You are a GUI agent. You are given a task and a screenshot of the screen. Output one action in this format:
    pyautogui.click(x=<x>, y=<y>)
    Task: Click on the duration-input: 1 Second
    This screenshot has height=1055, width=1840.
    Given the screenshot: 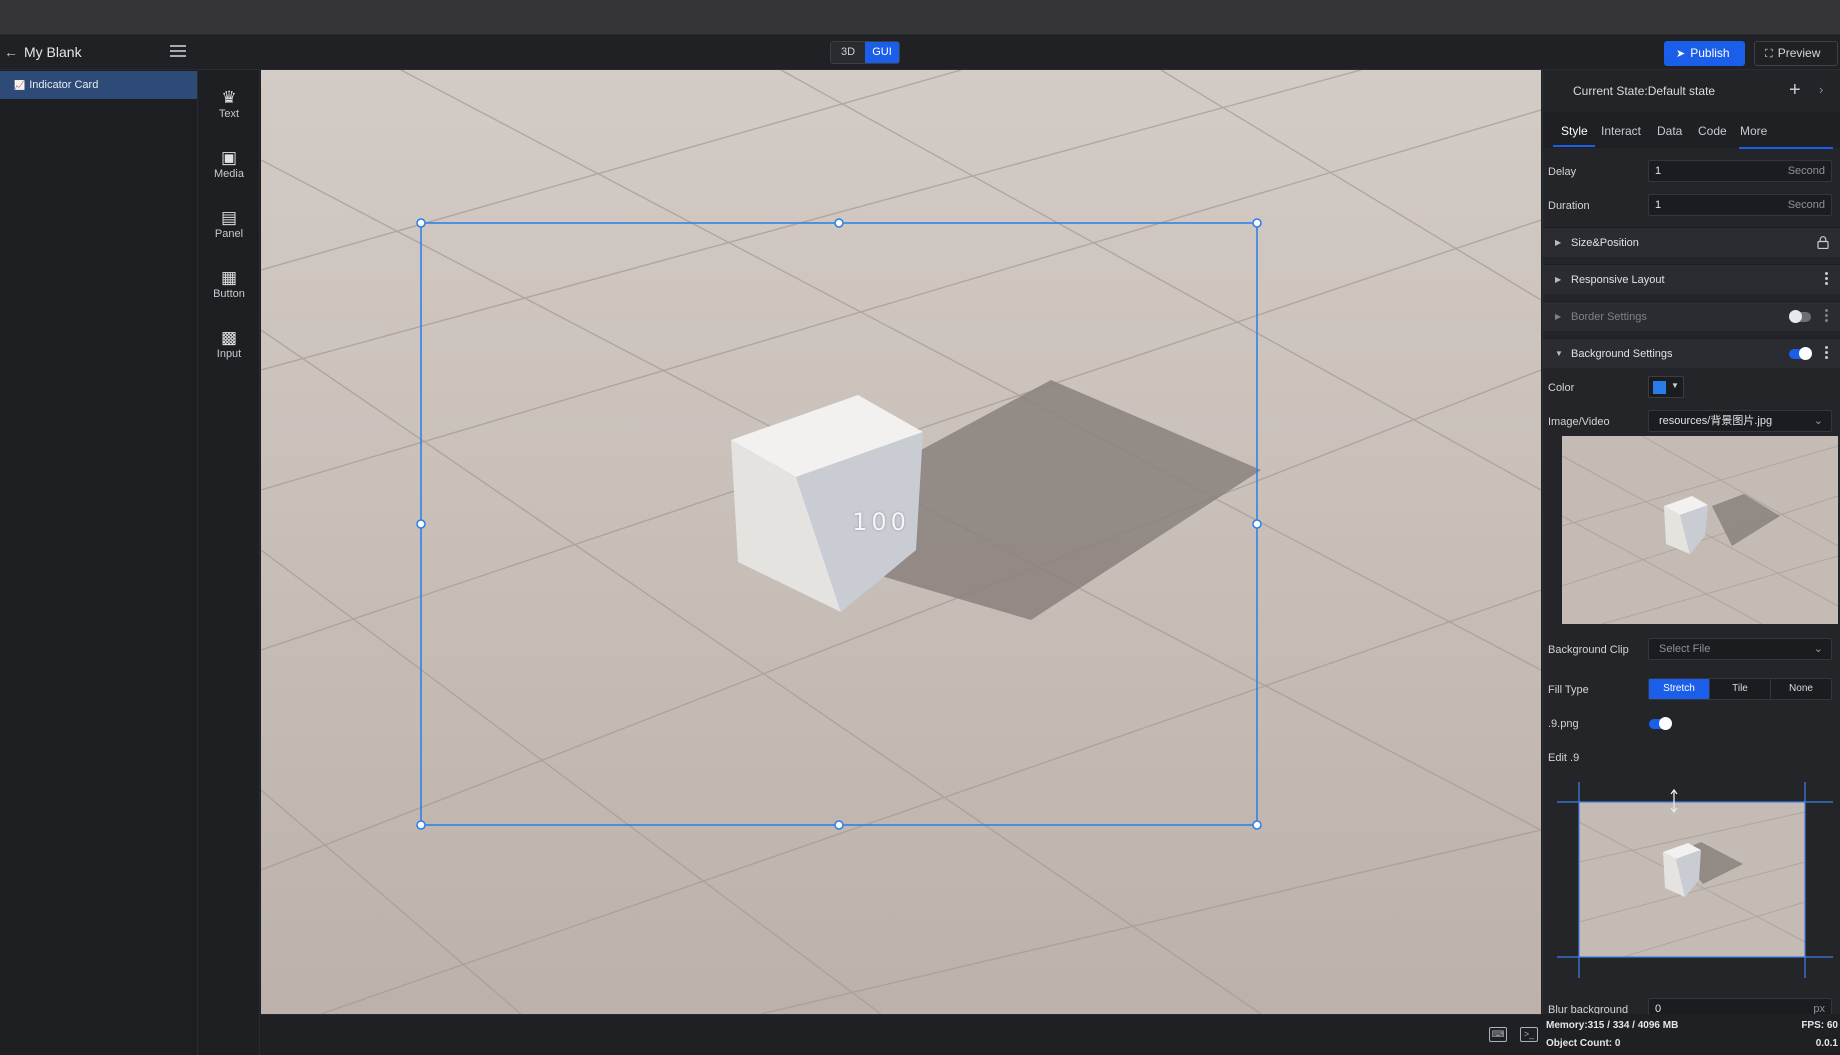 What is the action you would take?
    pyautogui.click(x=1740, y=205)
    